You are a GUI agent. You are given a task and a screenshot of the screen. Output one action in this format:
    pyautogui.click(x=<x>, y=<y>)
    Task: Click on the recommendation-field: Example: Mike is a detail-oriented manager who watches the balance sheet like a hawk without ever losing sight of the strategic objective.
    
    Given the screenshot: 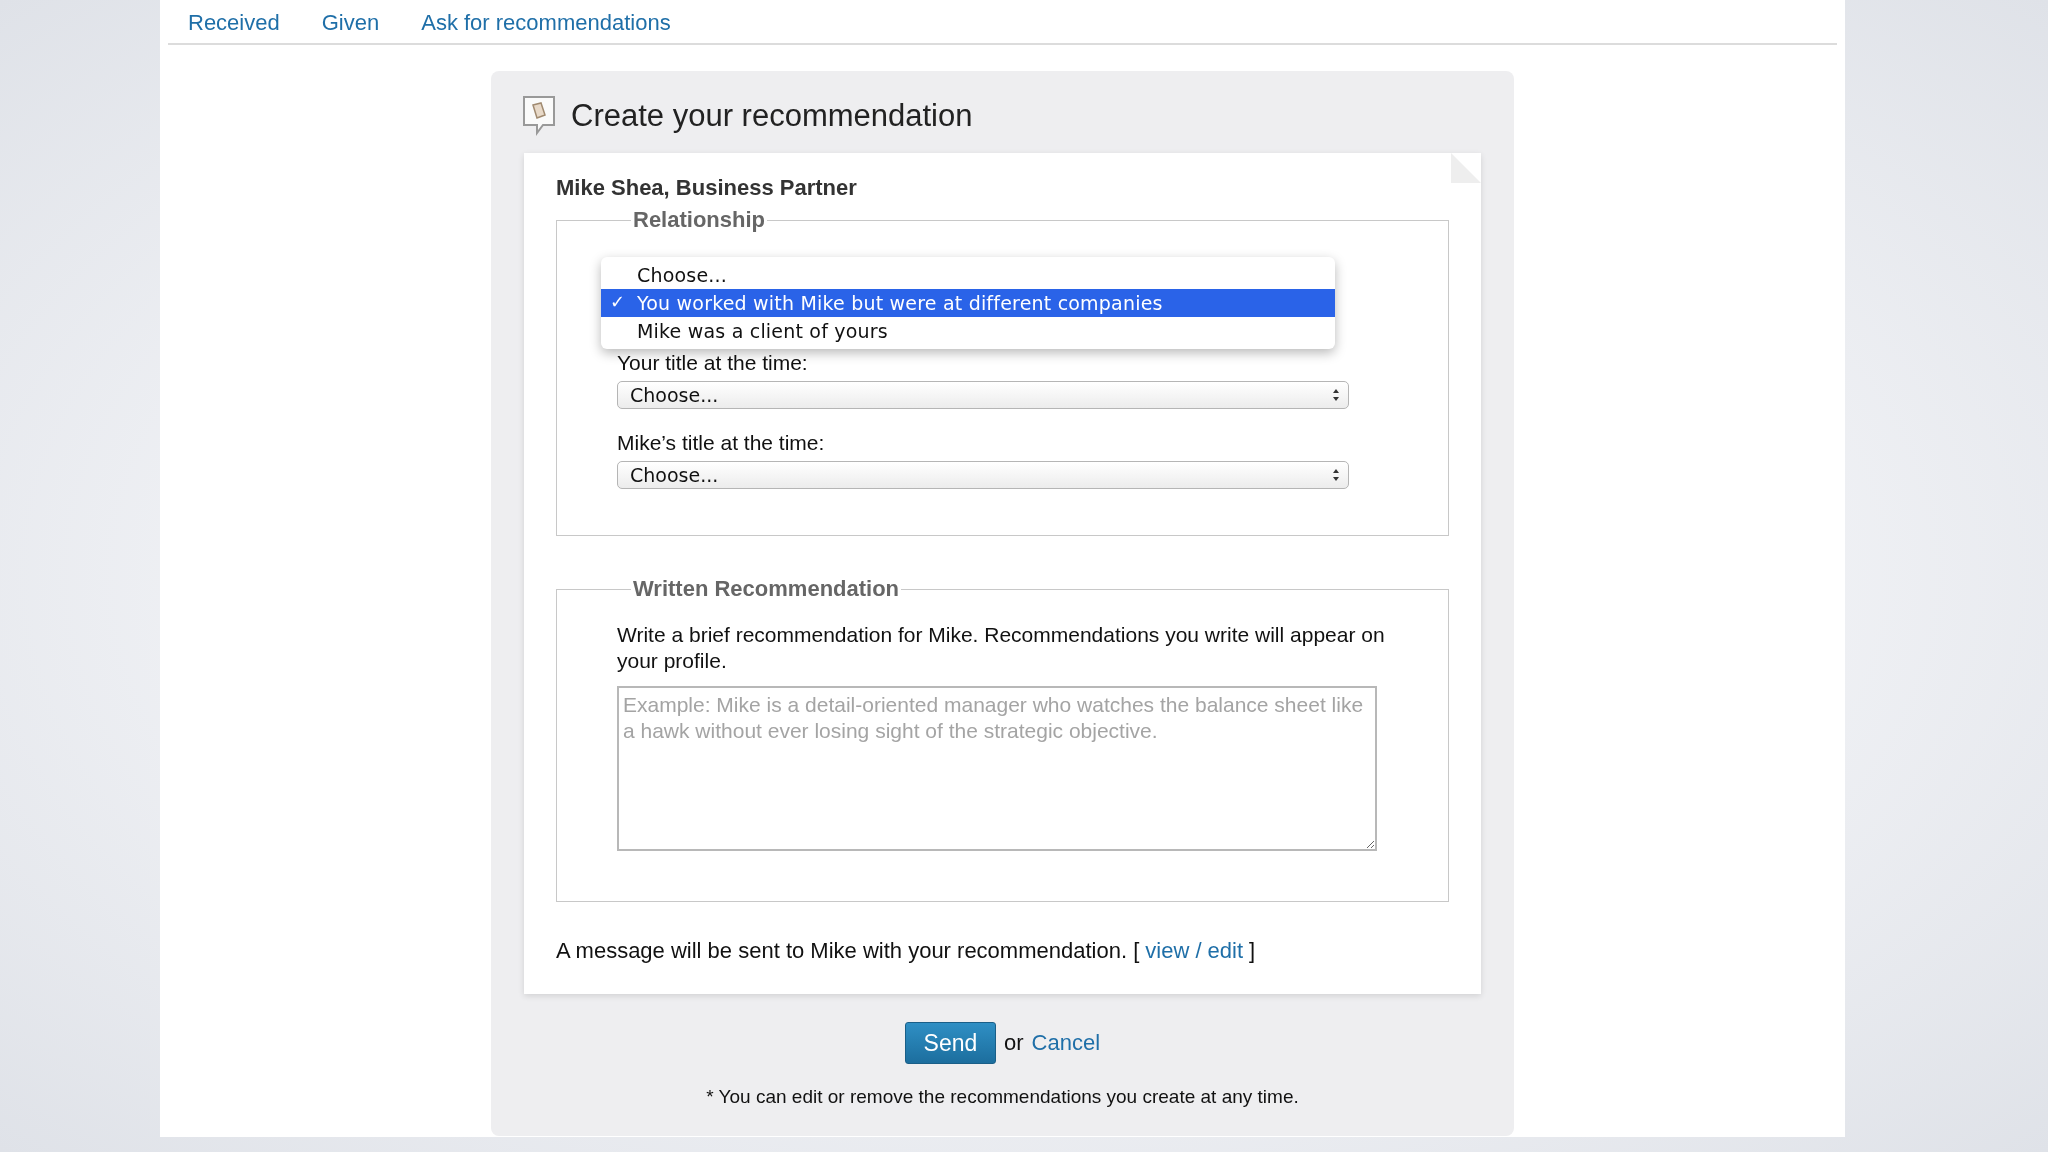 What is the action you would take?
    pyautogui.click(x=997, y=768)
    